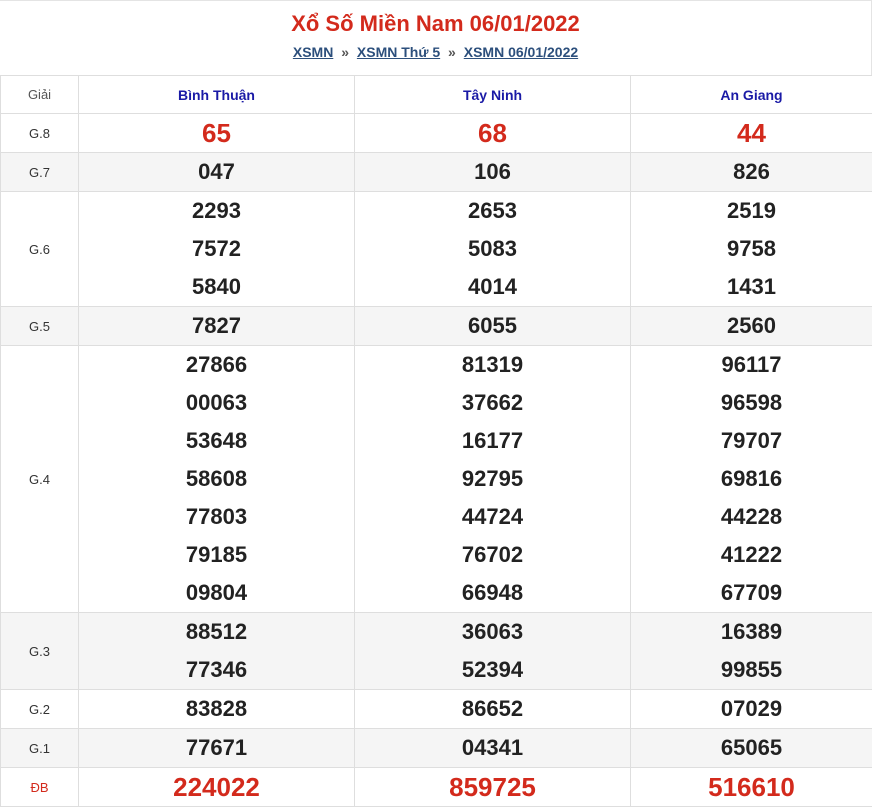  What do you see at coordinates (492, 210) in the screenshot?
I see `result-number: 2653` at bounding box center [492, 210].